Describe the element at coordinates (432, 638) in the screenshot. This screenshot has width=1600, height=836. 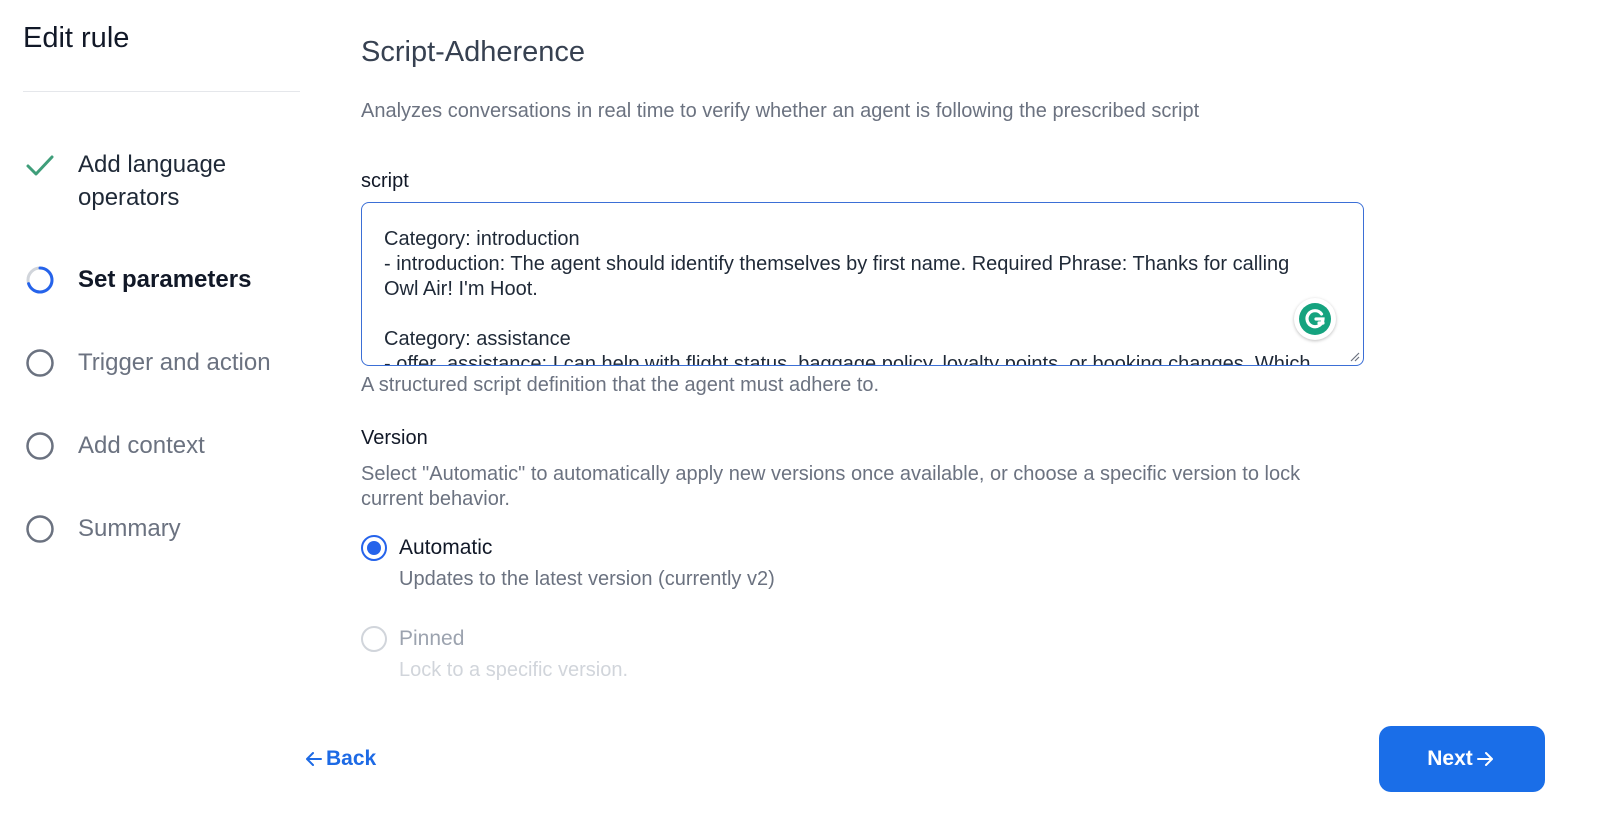
I see `radio-label: Pinned` at that location.